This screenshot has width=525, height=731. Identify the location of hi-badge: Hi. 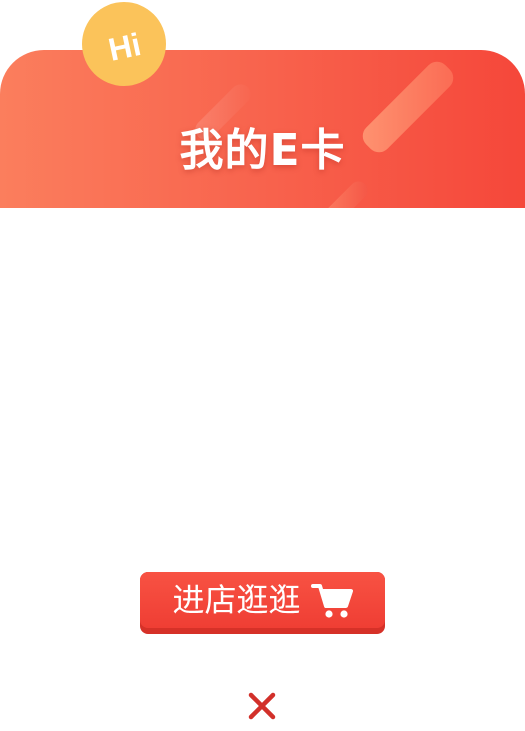
(126, 52).